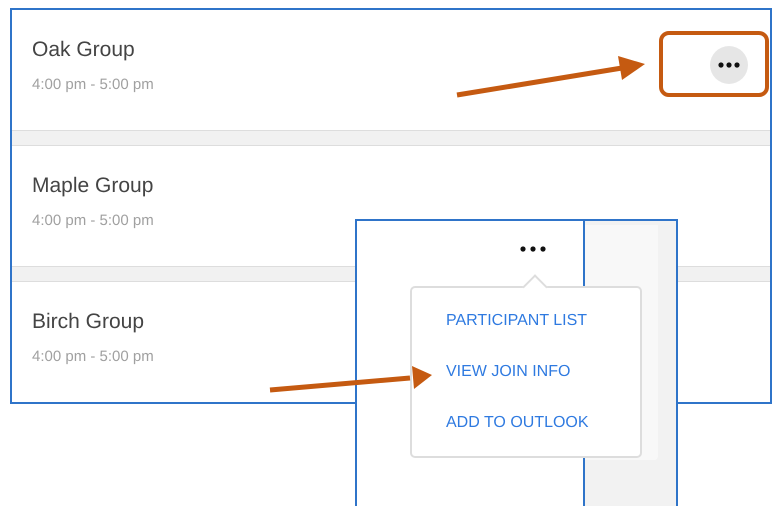 This screenshot has height=506, width=778. I want to click on menu-item: PARTICIPANT LIST, so click(517, 321).